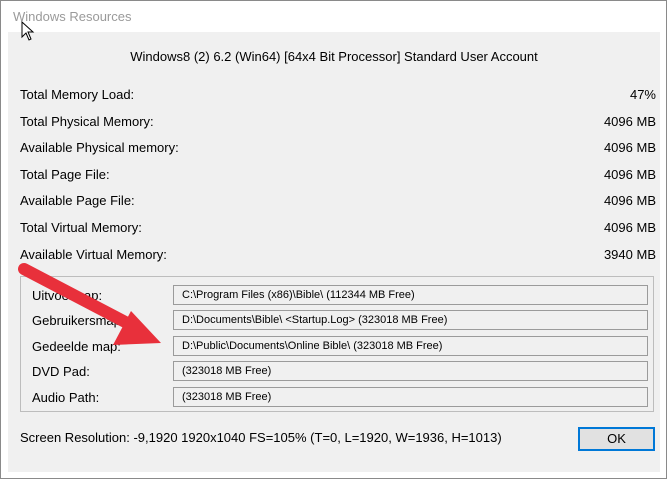  I want to click on title-bar: Windows Resources, so click(333, 17).